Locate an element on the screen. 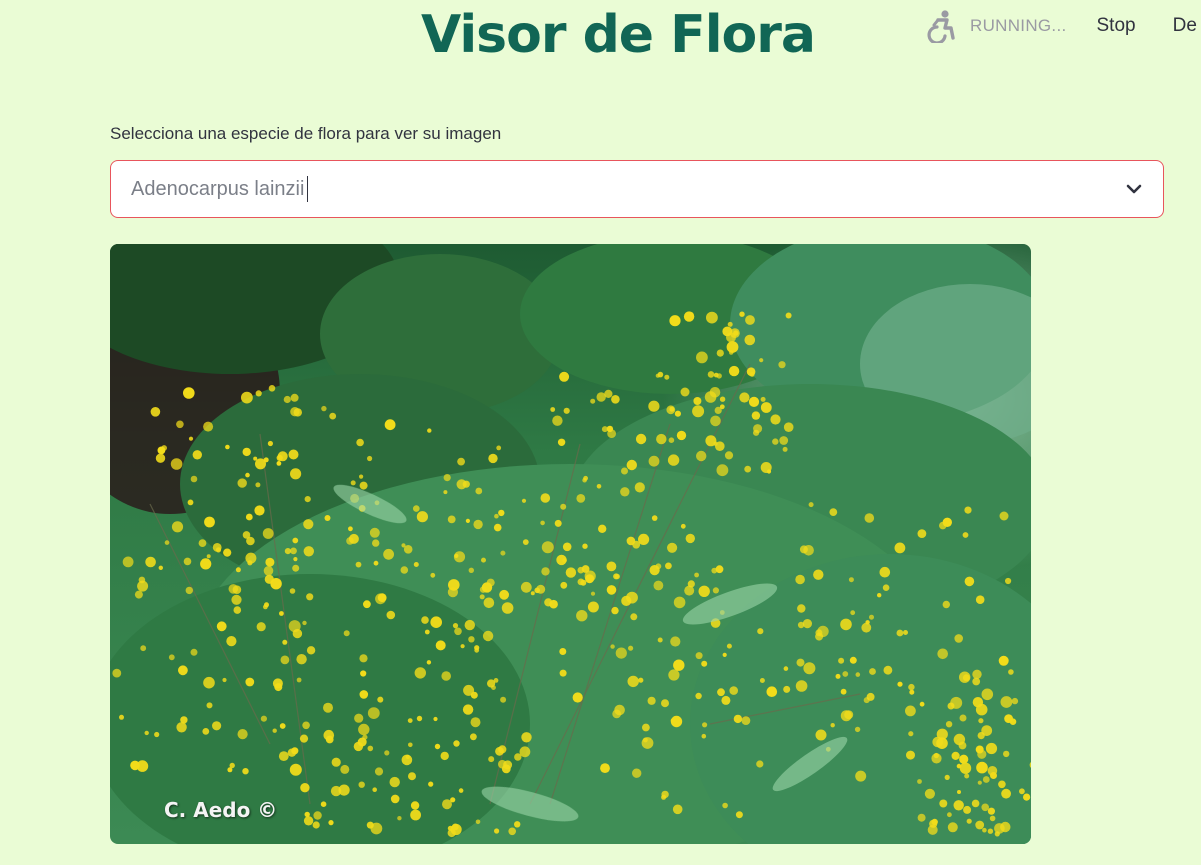  status-toolbar: RUNNING... Stop De is located at coordinates (1061, 26).